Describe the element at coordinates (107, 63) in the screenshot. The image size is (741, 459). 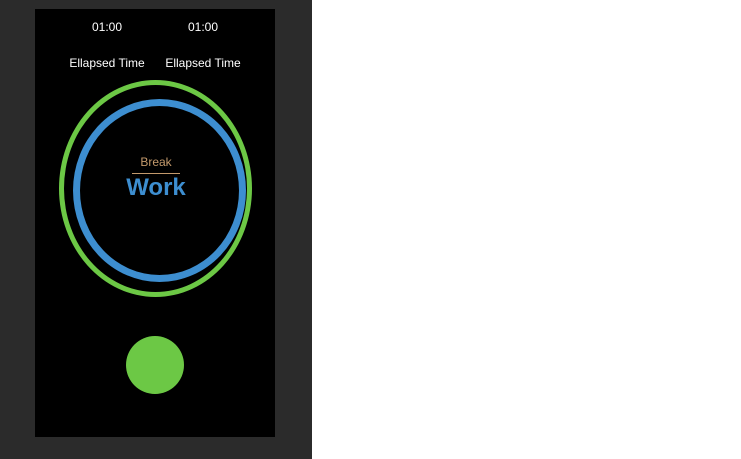
I see `left-timer-label: Ellapsed Time` at that location.